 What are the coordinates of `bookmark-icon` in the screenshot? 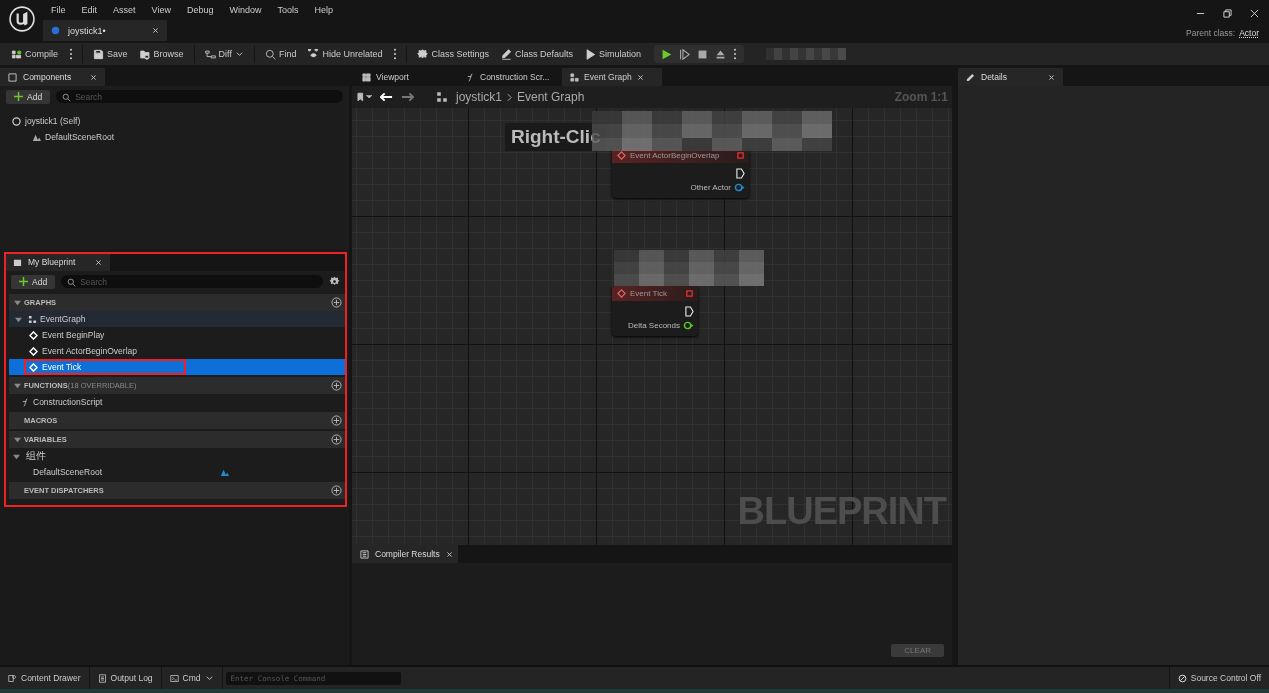 It's located at (364, 97).